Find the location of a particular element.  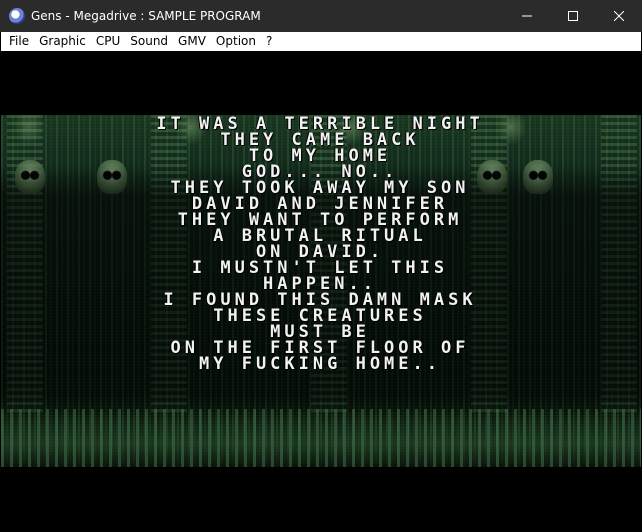

menu-cpu: CPU is located at coordinates (108, 41).